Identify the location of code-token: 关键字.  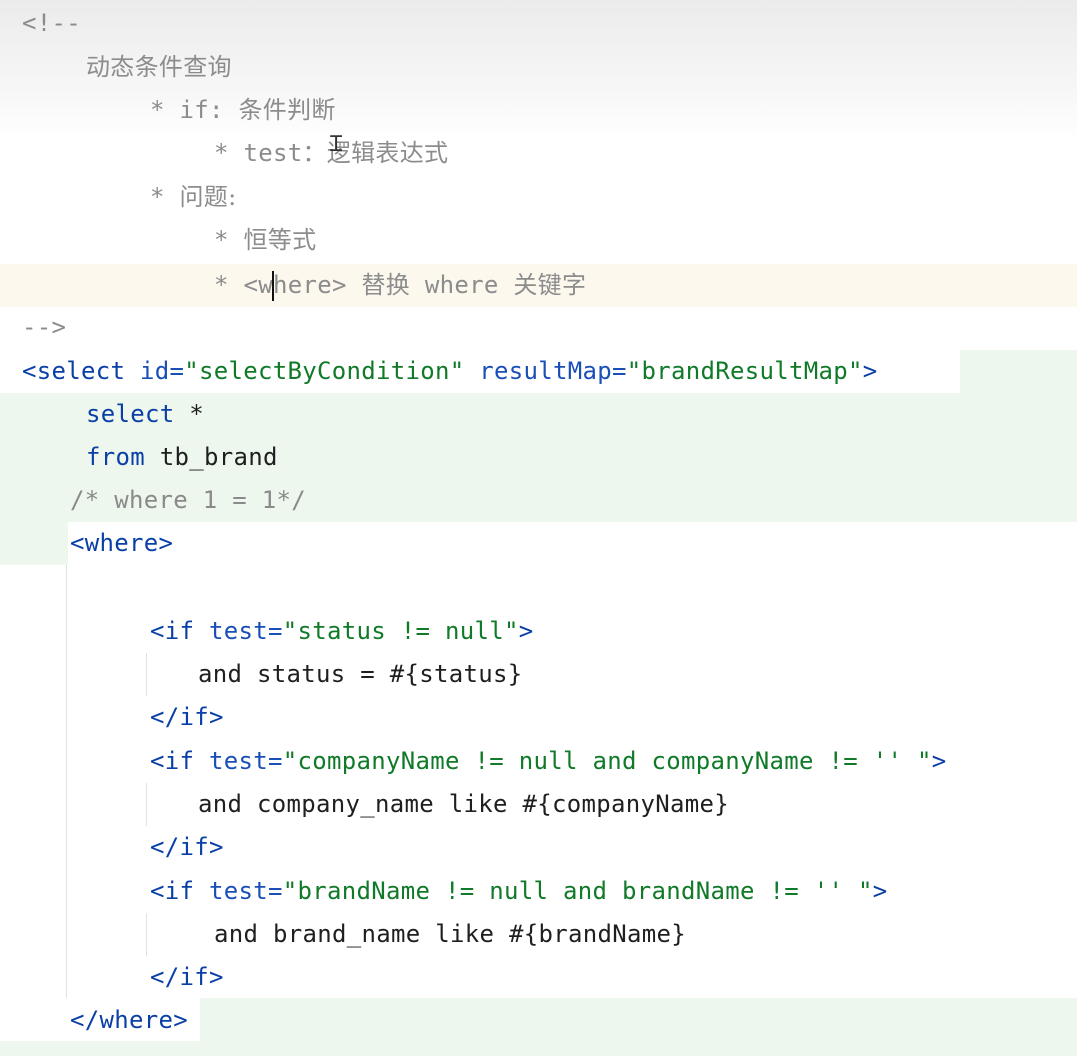
(550, 285).